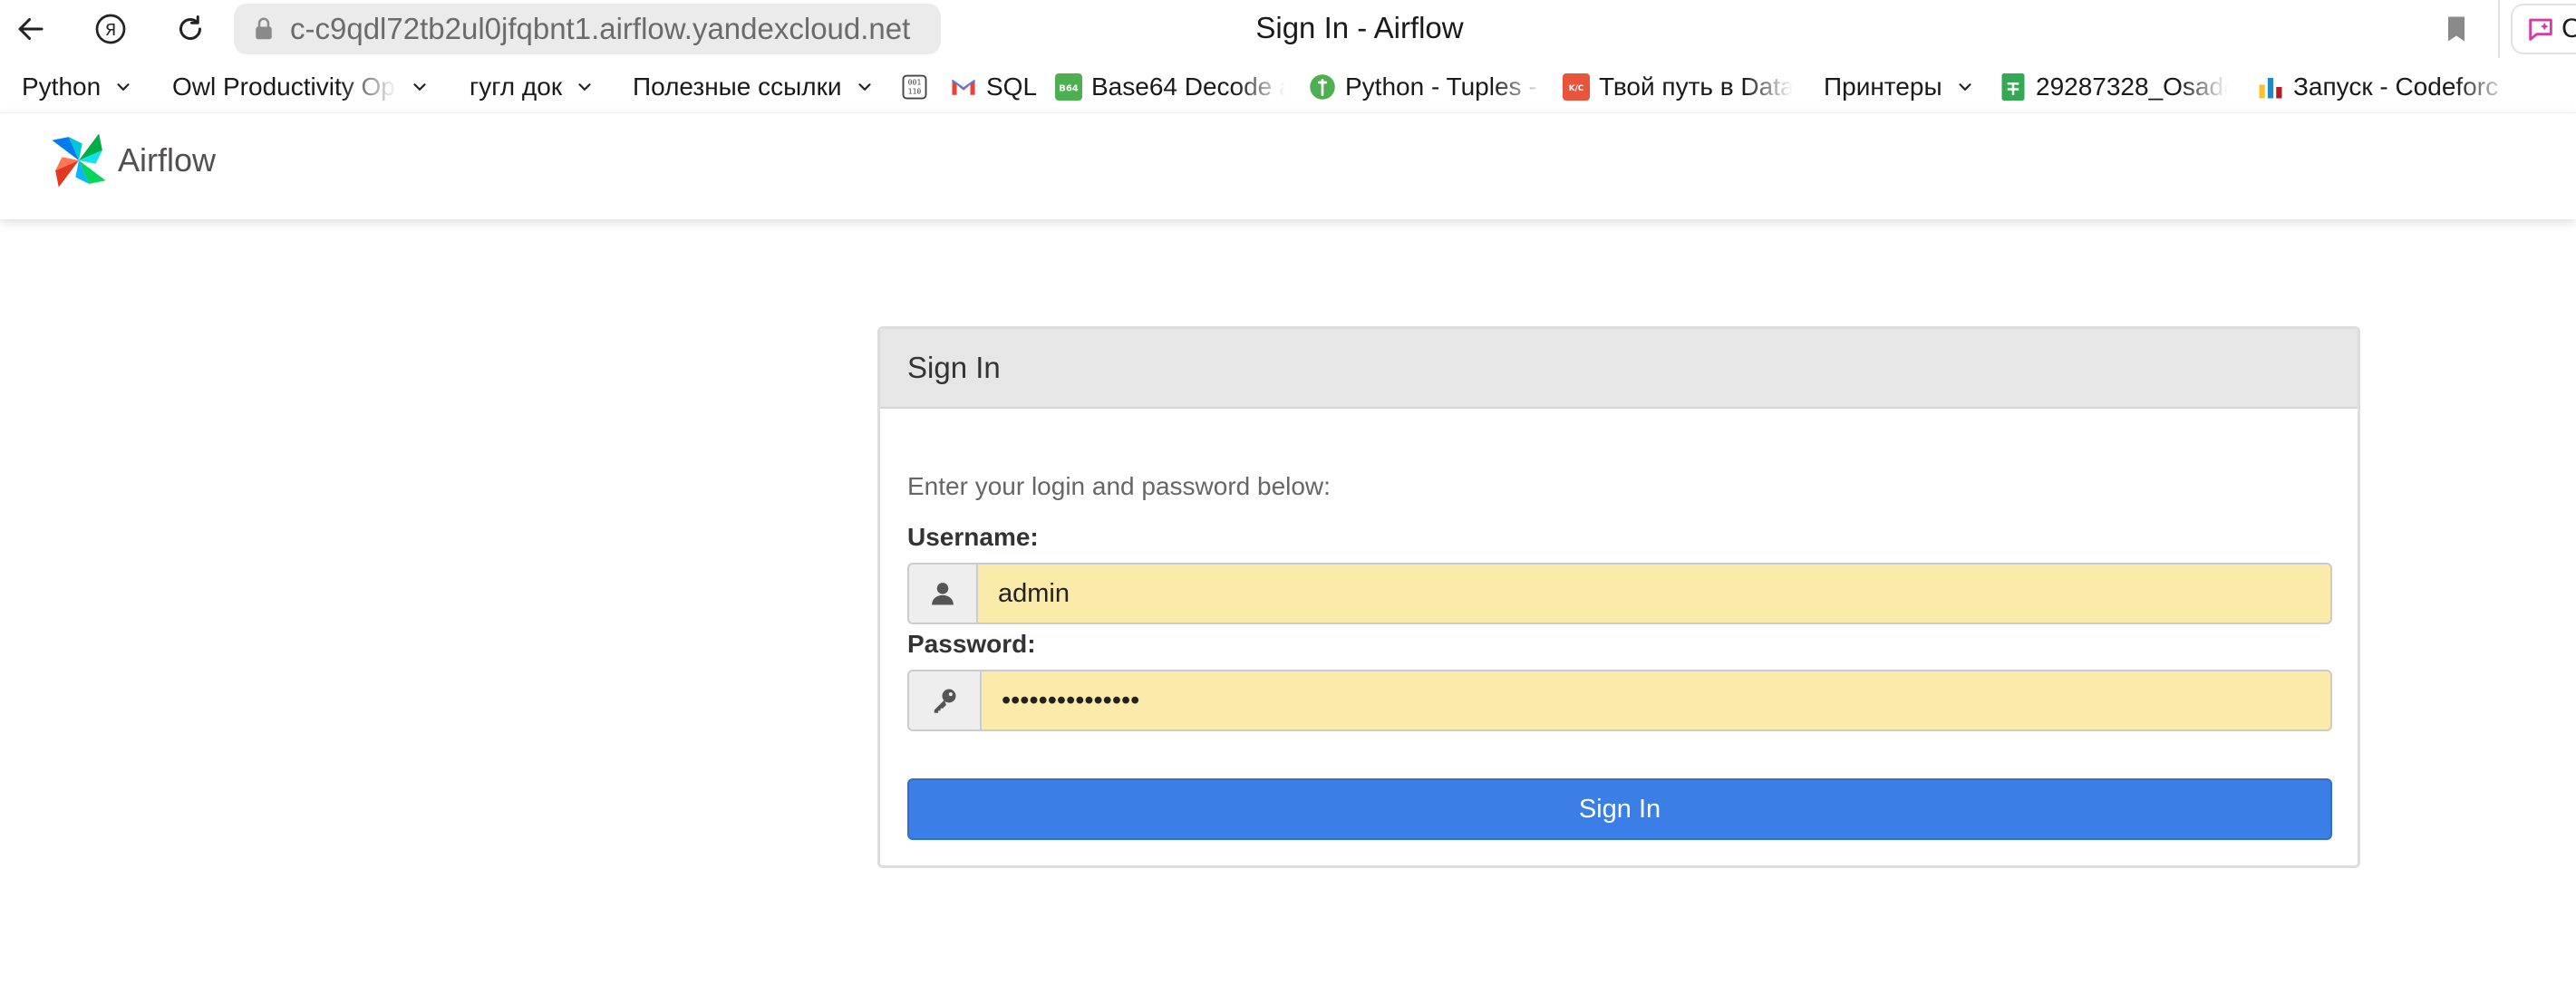 This screenshot has width=2576, height=1004. I want to click on bookmark-data-path: K/C Твой путь в Data A, so click(1678, 87).